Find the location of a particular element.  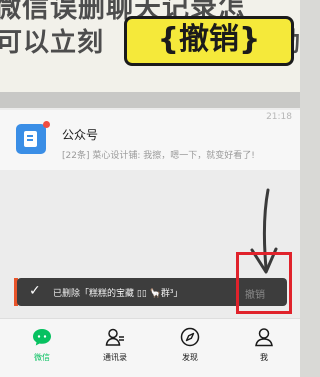

chat-list-item: 公众号 21:18 [22条] 菜心设计铺: 我擦，嗯一下，就变好看了! is located at coordinates (150, 140).